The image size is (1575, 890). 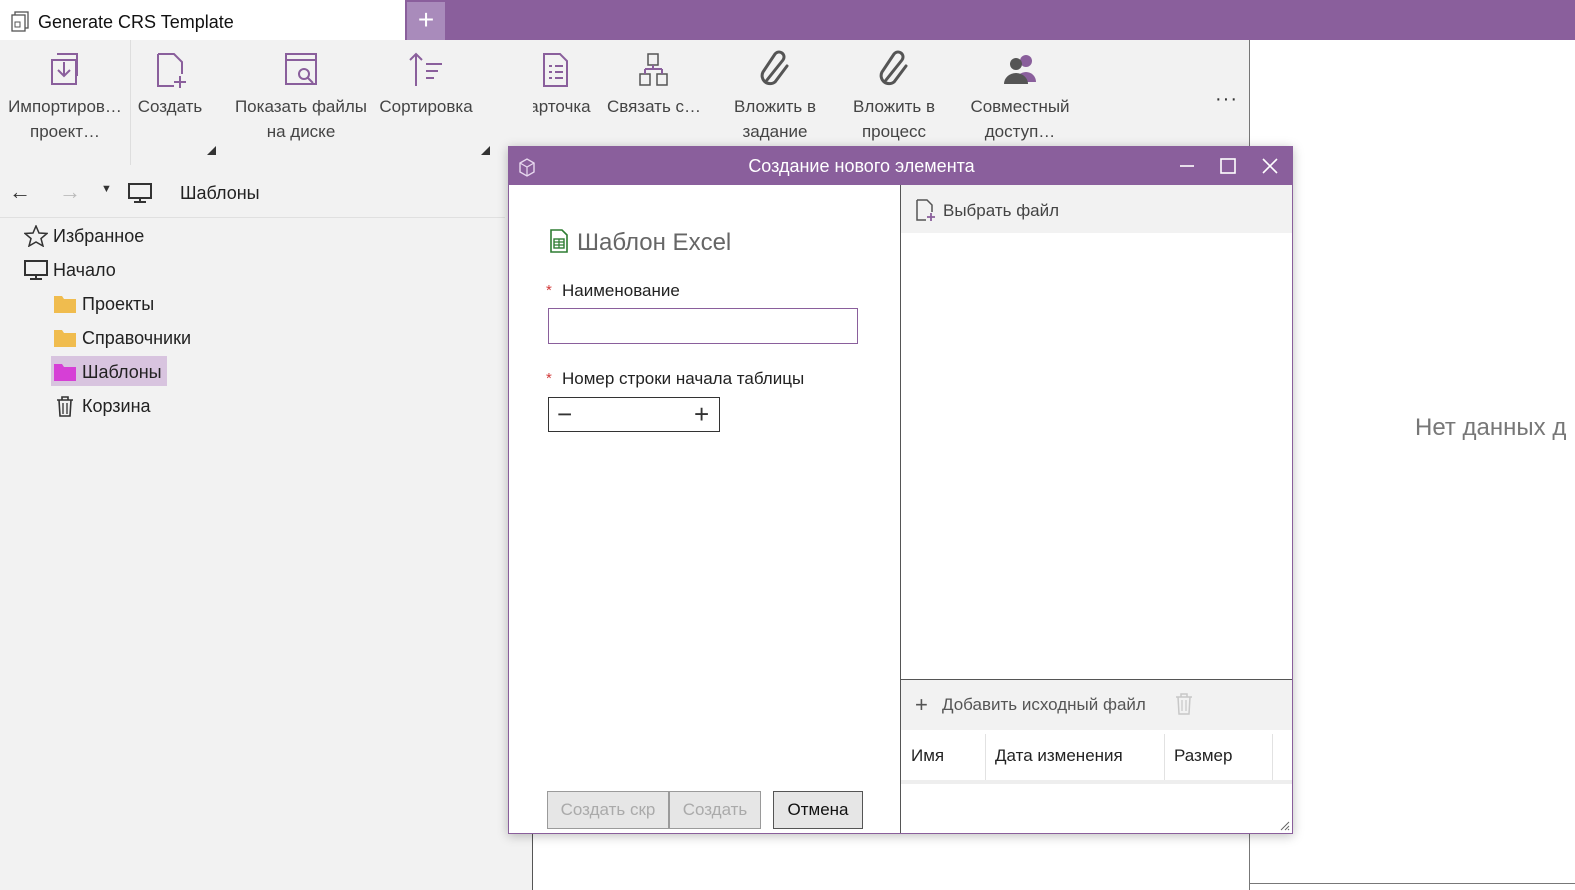 What do you see at coordinates (301, 92) in the screenshot?
I see `show-files-on-disk-button: Показать файлы на диске` at bounding box center [301, 92].